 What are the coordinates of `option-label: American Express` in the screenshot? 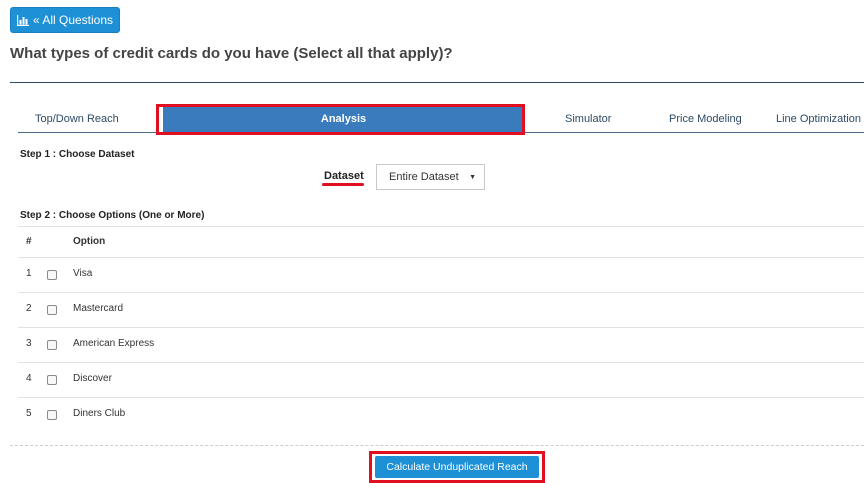 It's located at (114, 343).